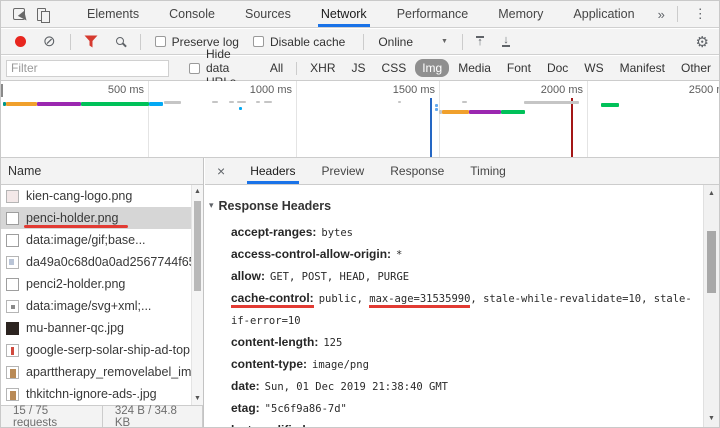  I want to click on inspect-element-icon, so click(19, 14).